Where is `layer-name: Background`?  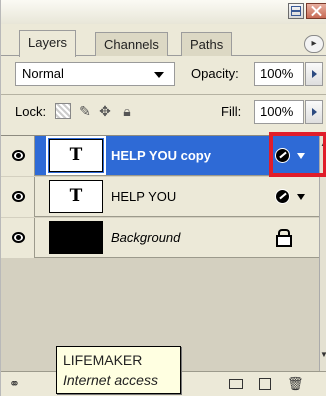
layer-name: Background is located at coordinates (146, 237).